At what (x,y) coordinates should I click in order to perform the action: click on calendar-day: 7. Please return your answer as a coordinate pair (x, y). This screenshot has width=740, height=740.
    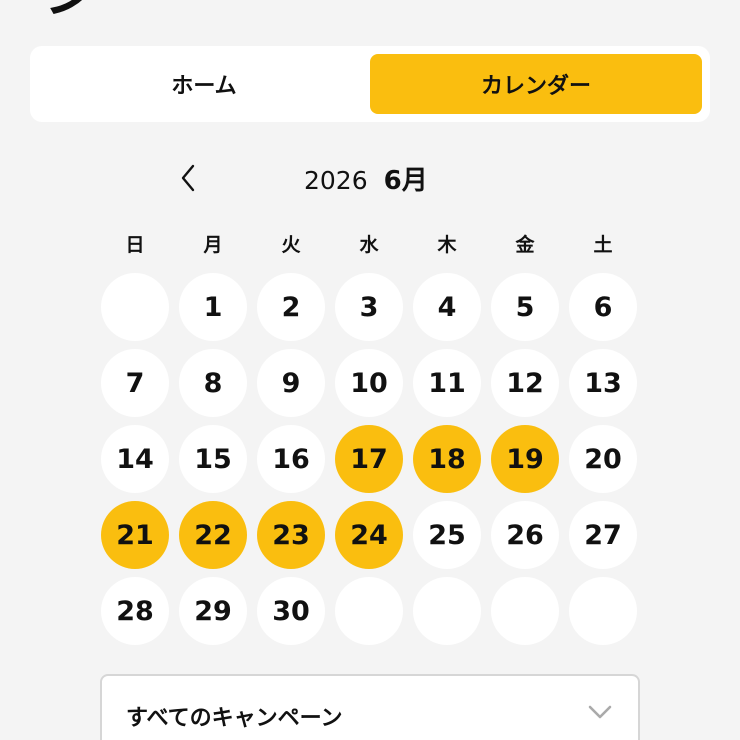
    Looking at the image, I should click on (135, 383).